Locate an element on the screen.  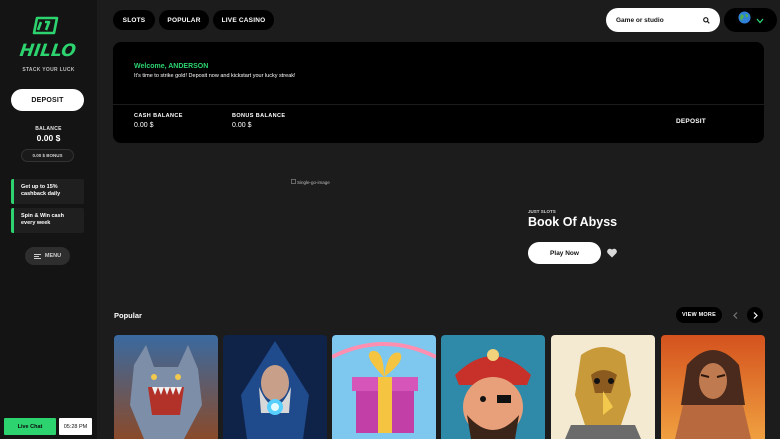
hillo-logo: HILLO is located at coordinates (48, 39).